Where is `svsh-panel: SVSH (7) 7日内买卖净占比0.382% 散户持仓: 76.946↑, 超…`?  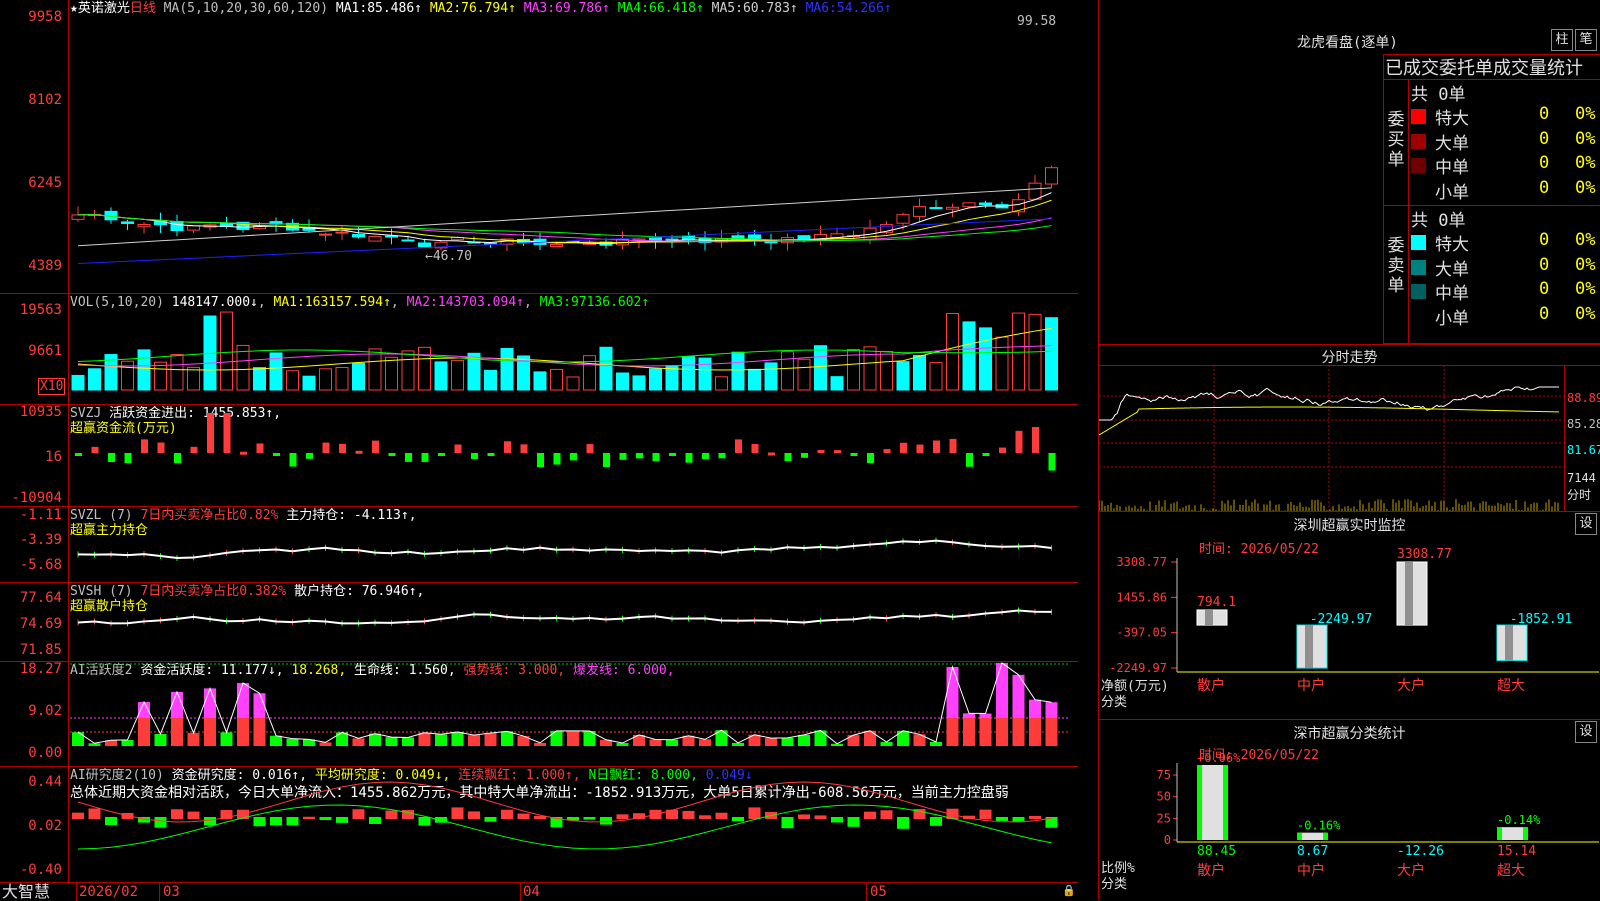
svsh-panel: SVSH (7) 7日内买卖净占比0.382% 散户持仓: 76.946↑, 超… is located at coordinates (539, 622).